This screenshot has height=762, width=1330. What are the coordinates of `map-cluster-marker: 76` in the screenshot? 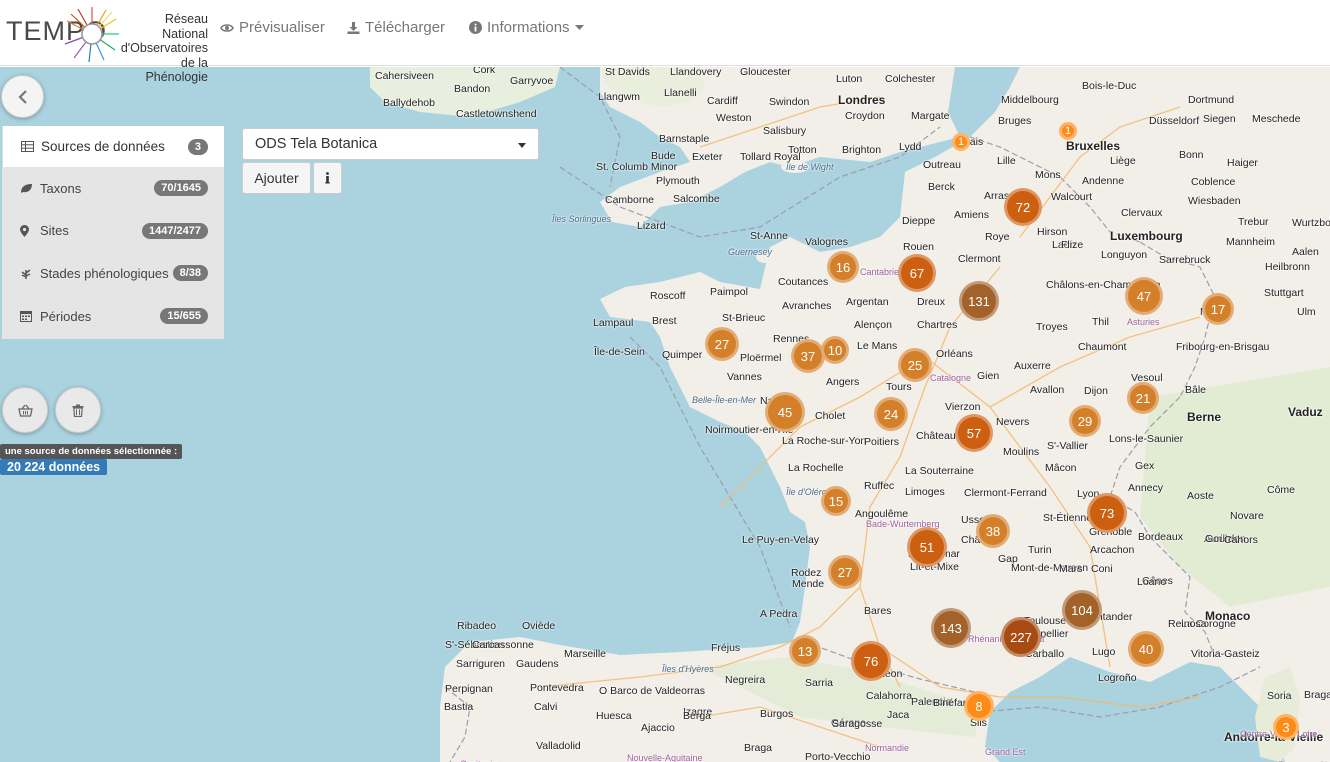 It's located at (871, 661).